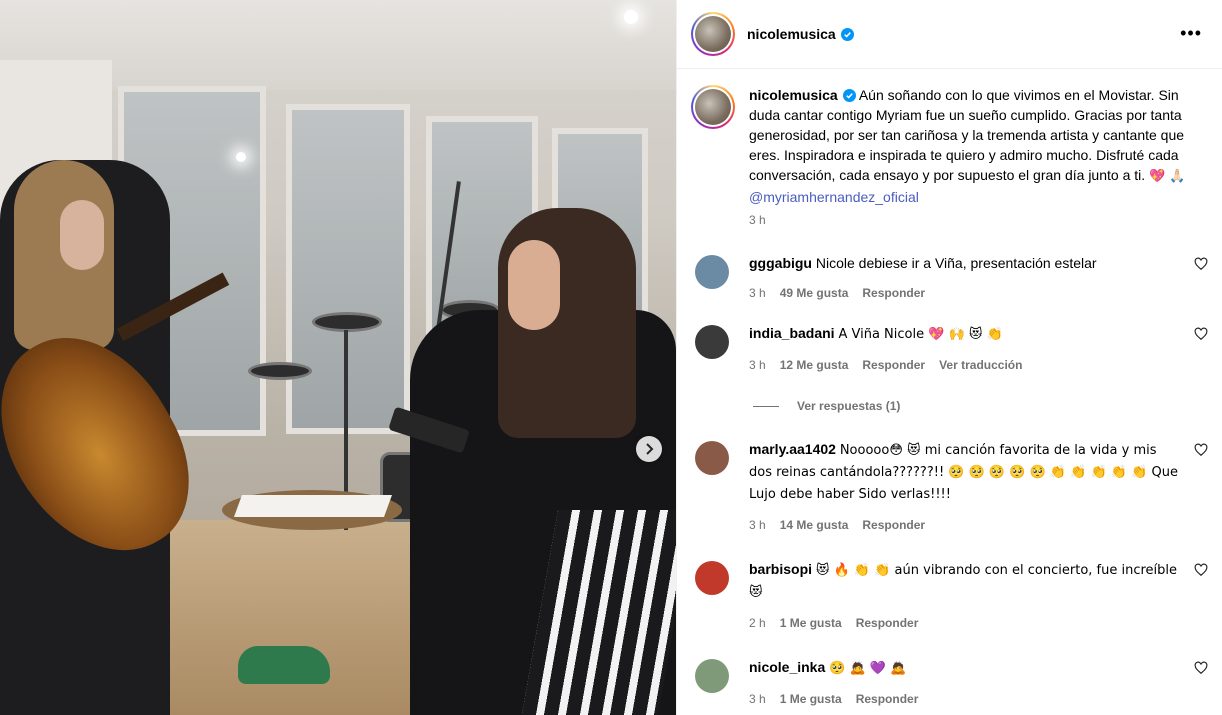 The height and width of the screenshot is (715, 1222). What do you see at coordinates (920, 334) in the screenshot?
I see `comment-text: A Viña Nicole 💖 🙌 😻 👏` at bounding box center [920, 334].